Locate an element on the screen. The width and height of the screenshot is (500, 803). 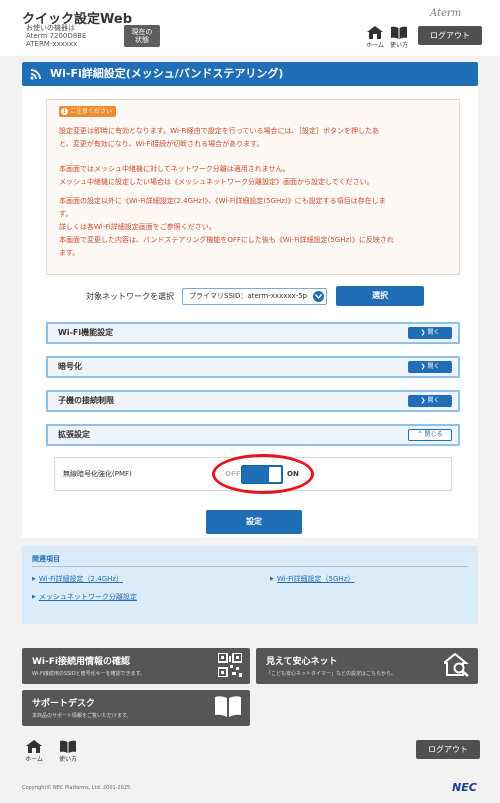
qr-code-icon is located at coordinates (230, 665).